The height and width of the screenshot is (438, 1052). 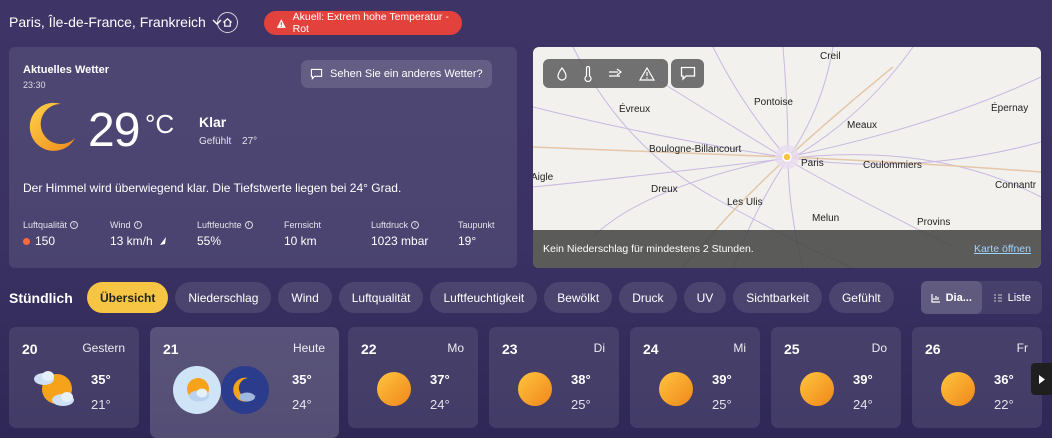 What do you see at coordinates (467, 241) in the screenshot?
I see `stat-value: 19°` at bounding box center [467, 241].